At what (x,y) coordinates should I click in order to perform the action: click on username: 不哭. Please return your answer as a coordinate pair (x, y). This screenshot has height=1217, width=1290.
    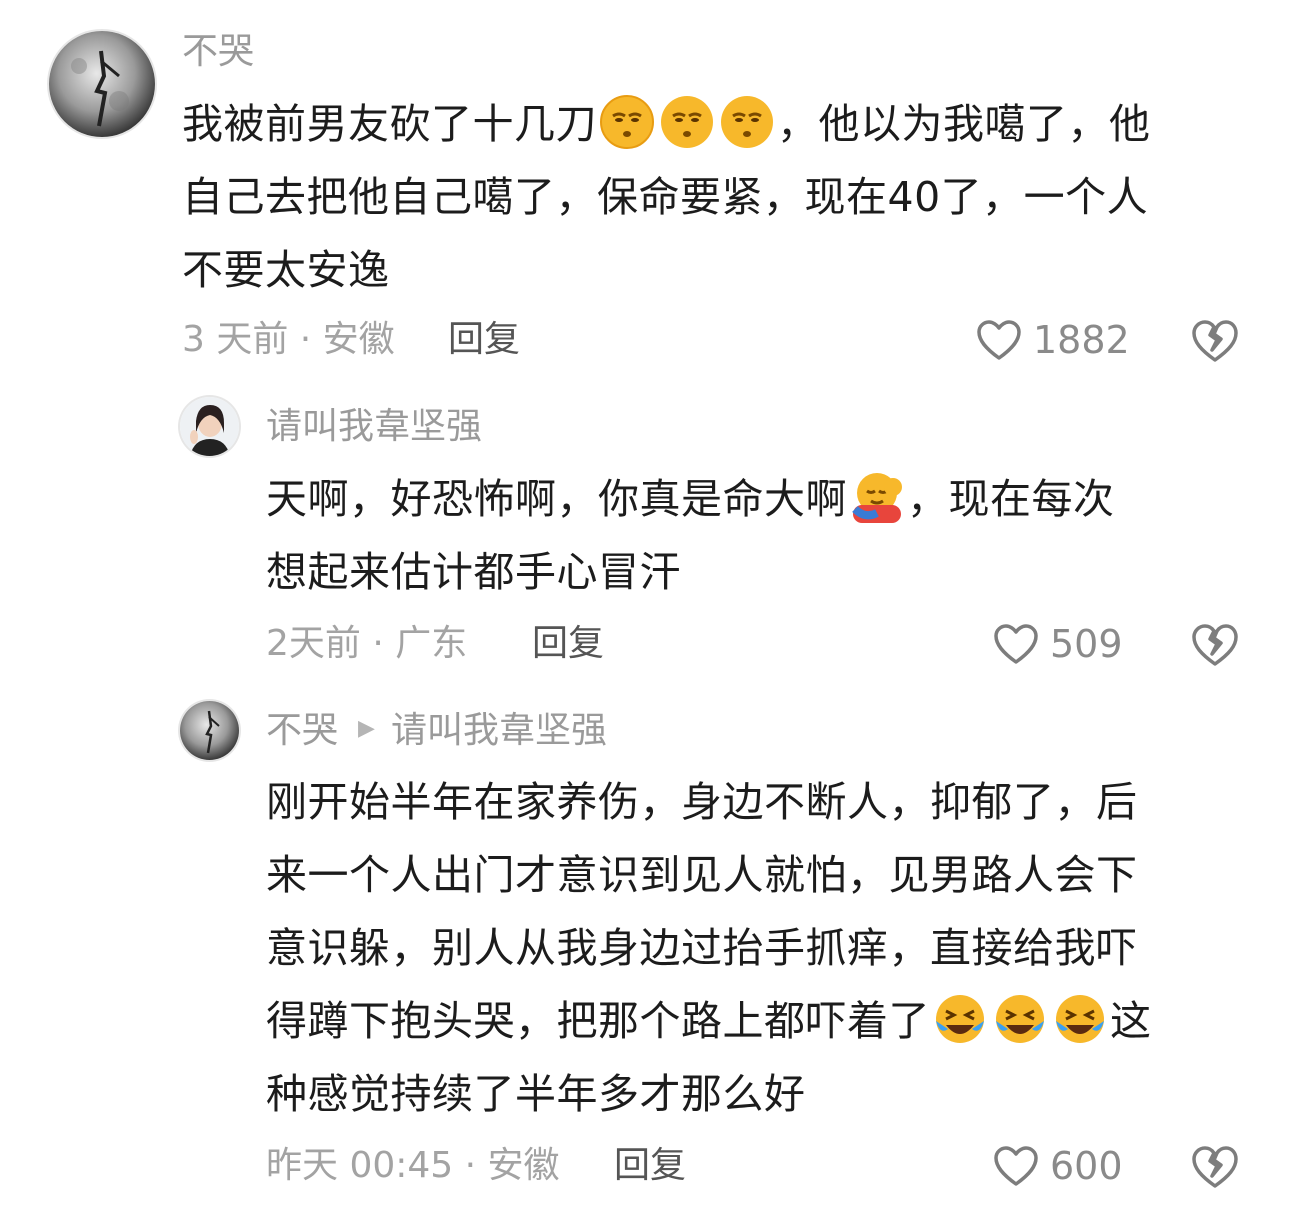
    Looking at the image, I should click on (218, 52).